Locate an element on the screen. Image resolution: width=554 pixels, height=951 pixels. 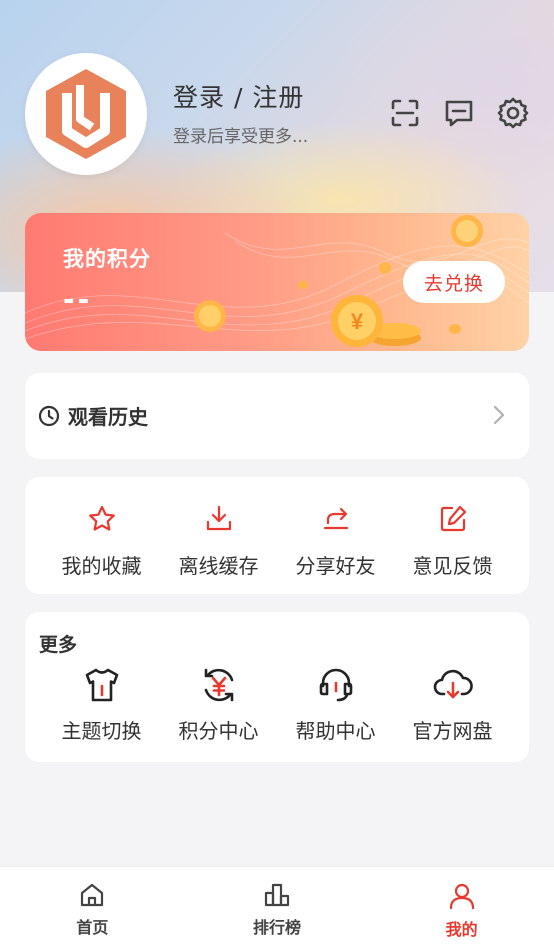
yen-refresh-icon is located at coordinates (219, 685).